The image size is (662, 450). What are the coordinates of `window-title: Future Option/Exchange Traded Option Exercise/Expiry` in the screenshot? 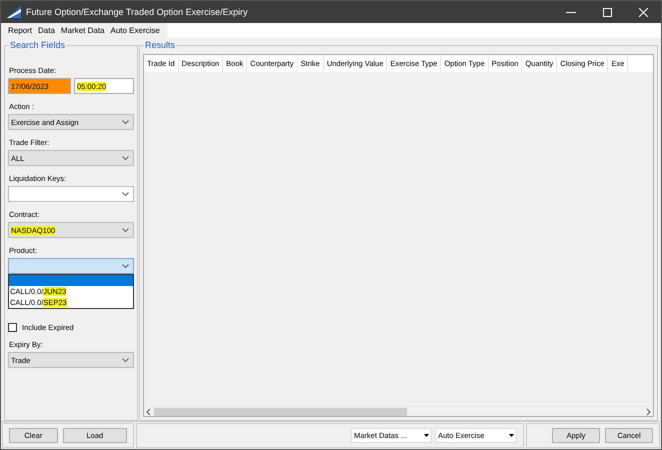 It's located at (137, 12).